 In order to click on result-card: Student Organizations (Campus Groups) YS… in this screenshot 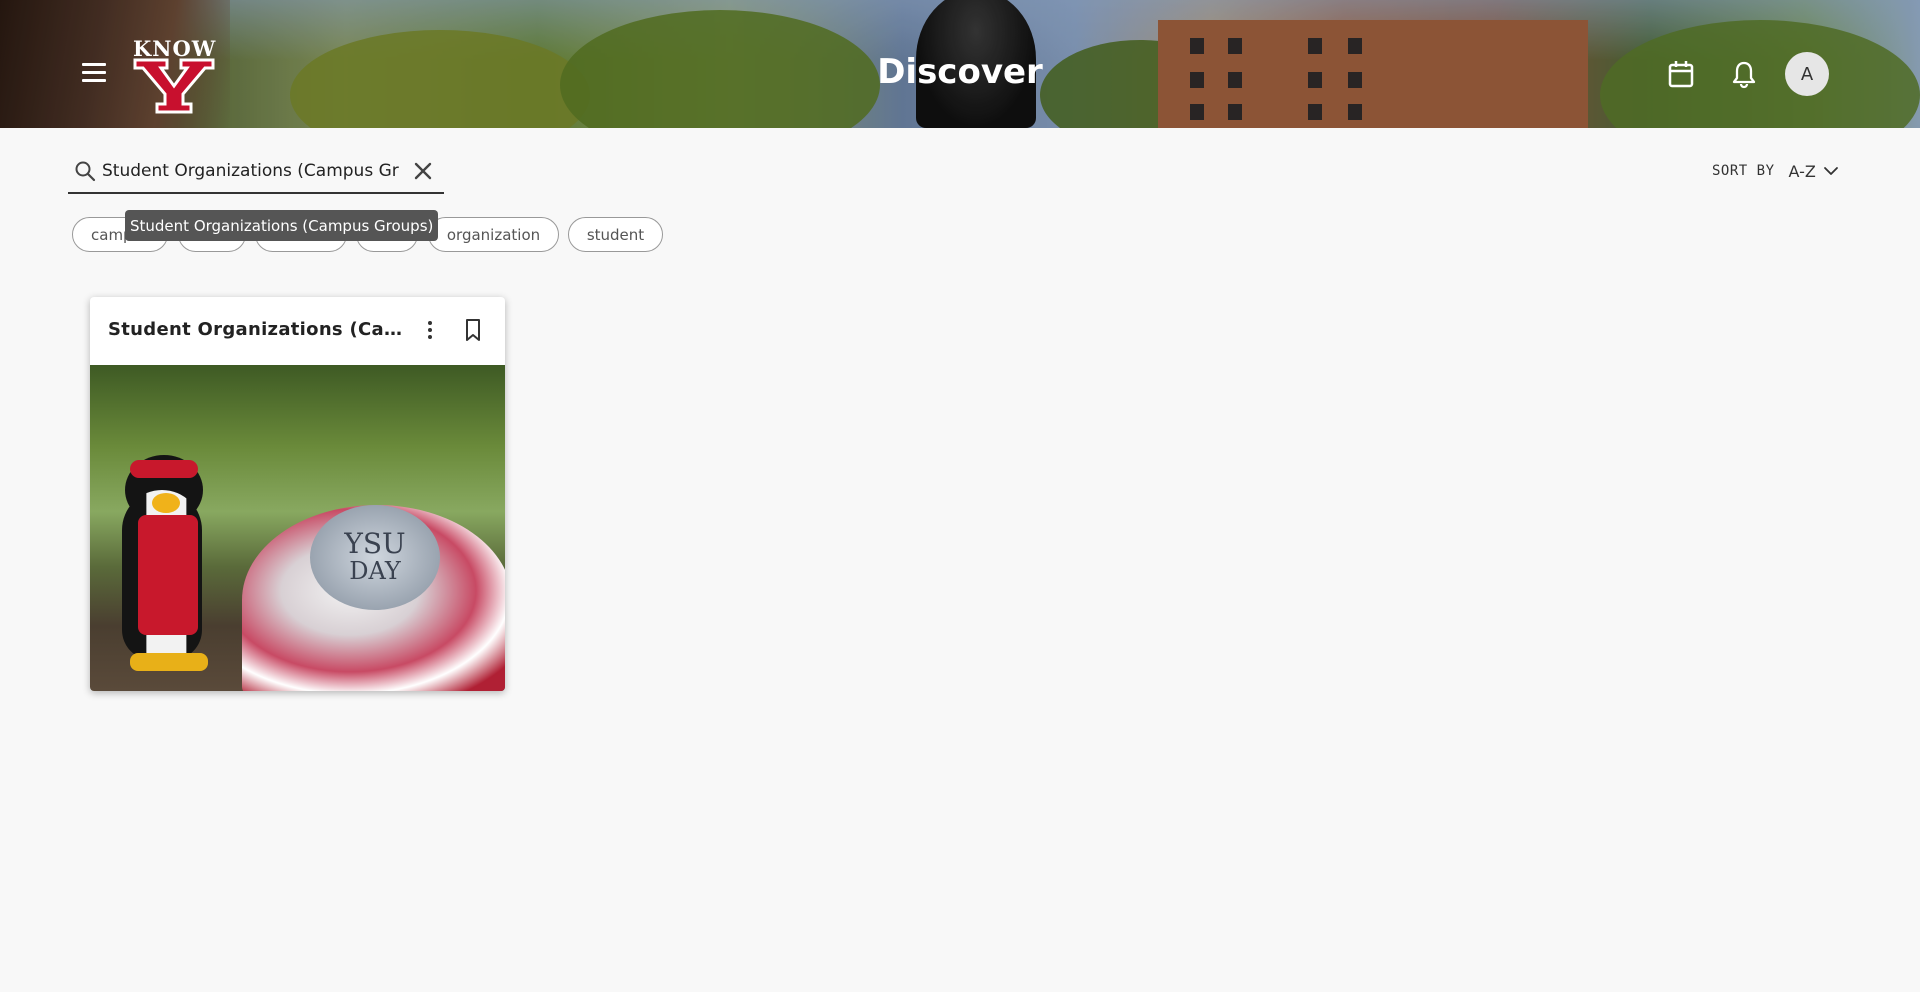, I will do `click(297, 494)`.